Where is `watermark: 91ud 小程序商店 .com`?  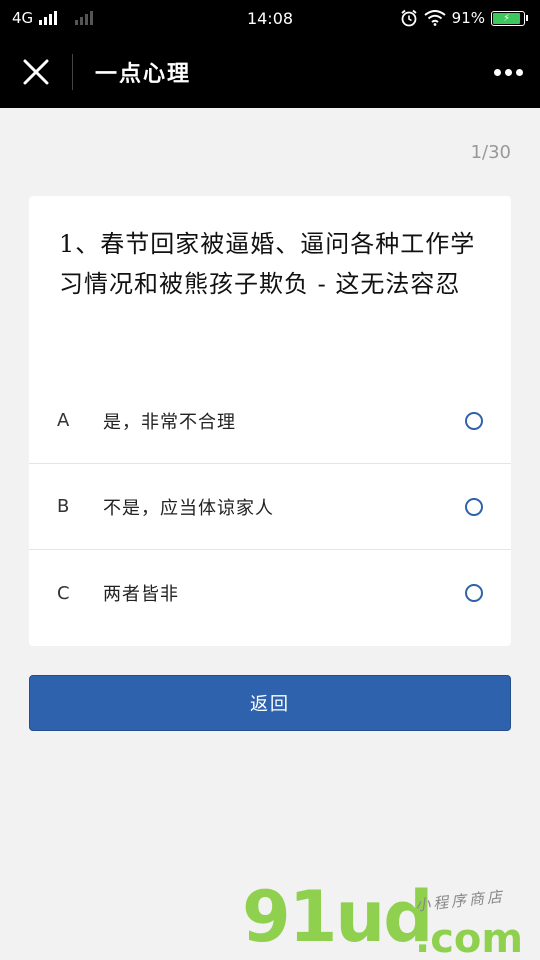
watermark: 91ud 小程序商店 .com is located at coordinates (390, 920).